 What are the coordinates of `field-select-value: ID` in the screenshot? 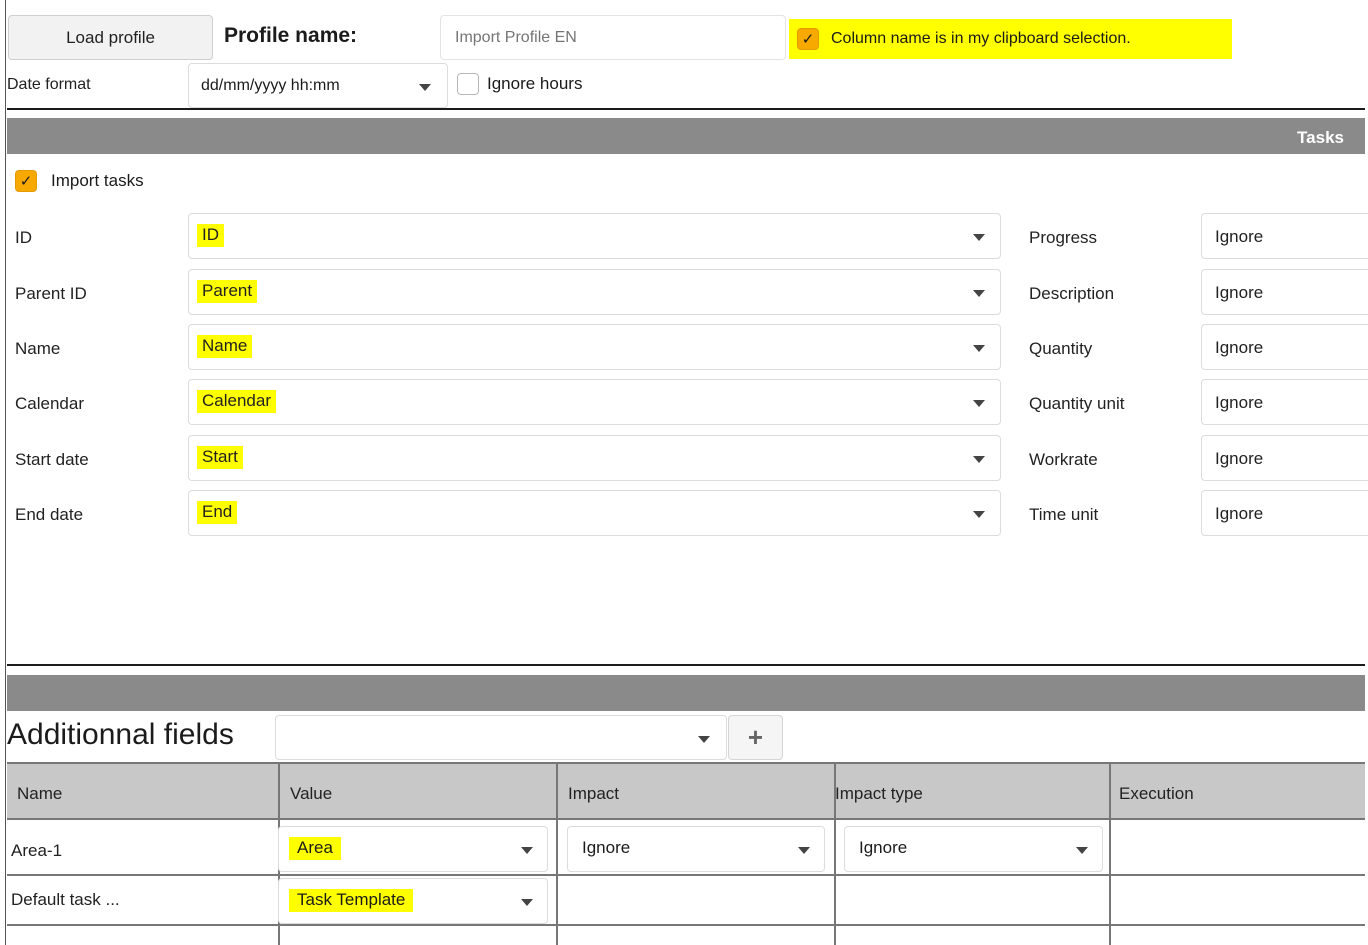 It's located at (210, 235).